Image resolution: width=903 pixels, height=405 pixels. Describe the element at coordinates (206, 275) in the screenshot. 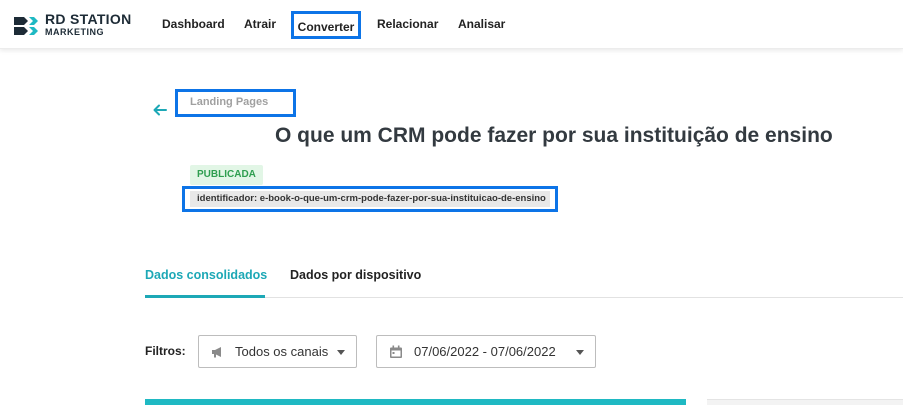

I see `tab-dados-consolidados: Dados consolidados` at that location.